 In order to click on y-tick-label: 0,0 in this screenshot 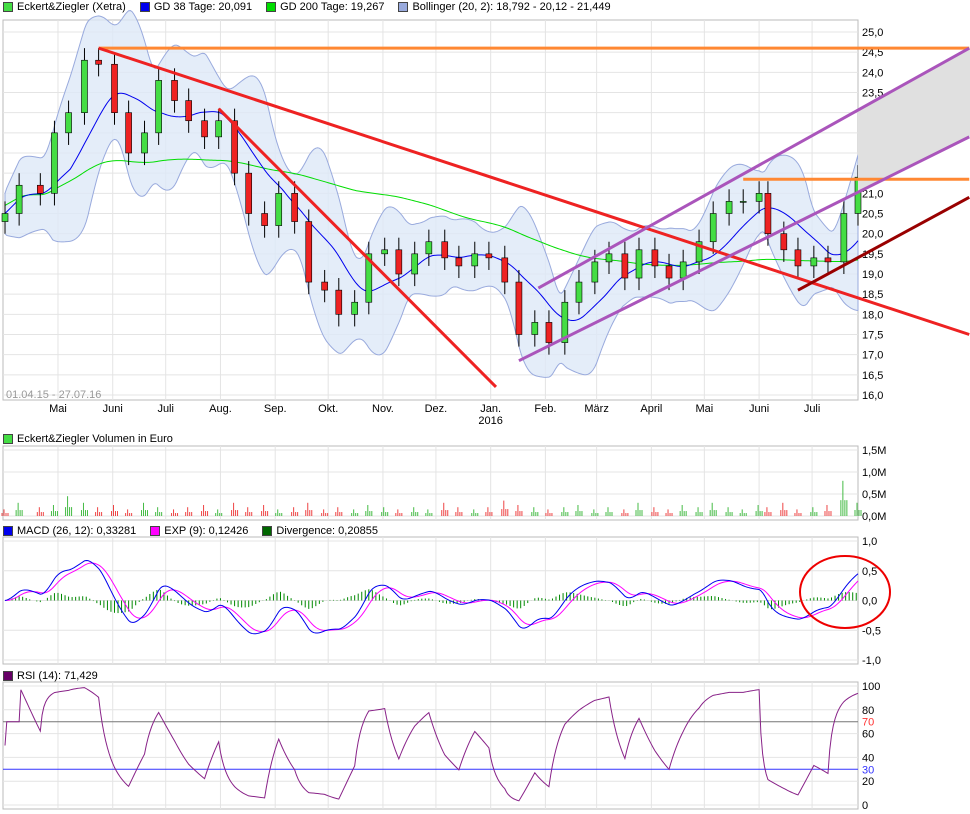, I will do `click(869, 602)`.